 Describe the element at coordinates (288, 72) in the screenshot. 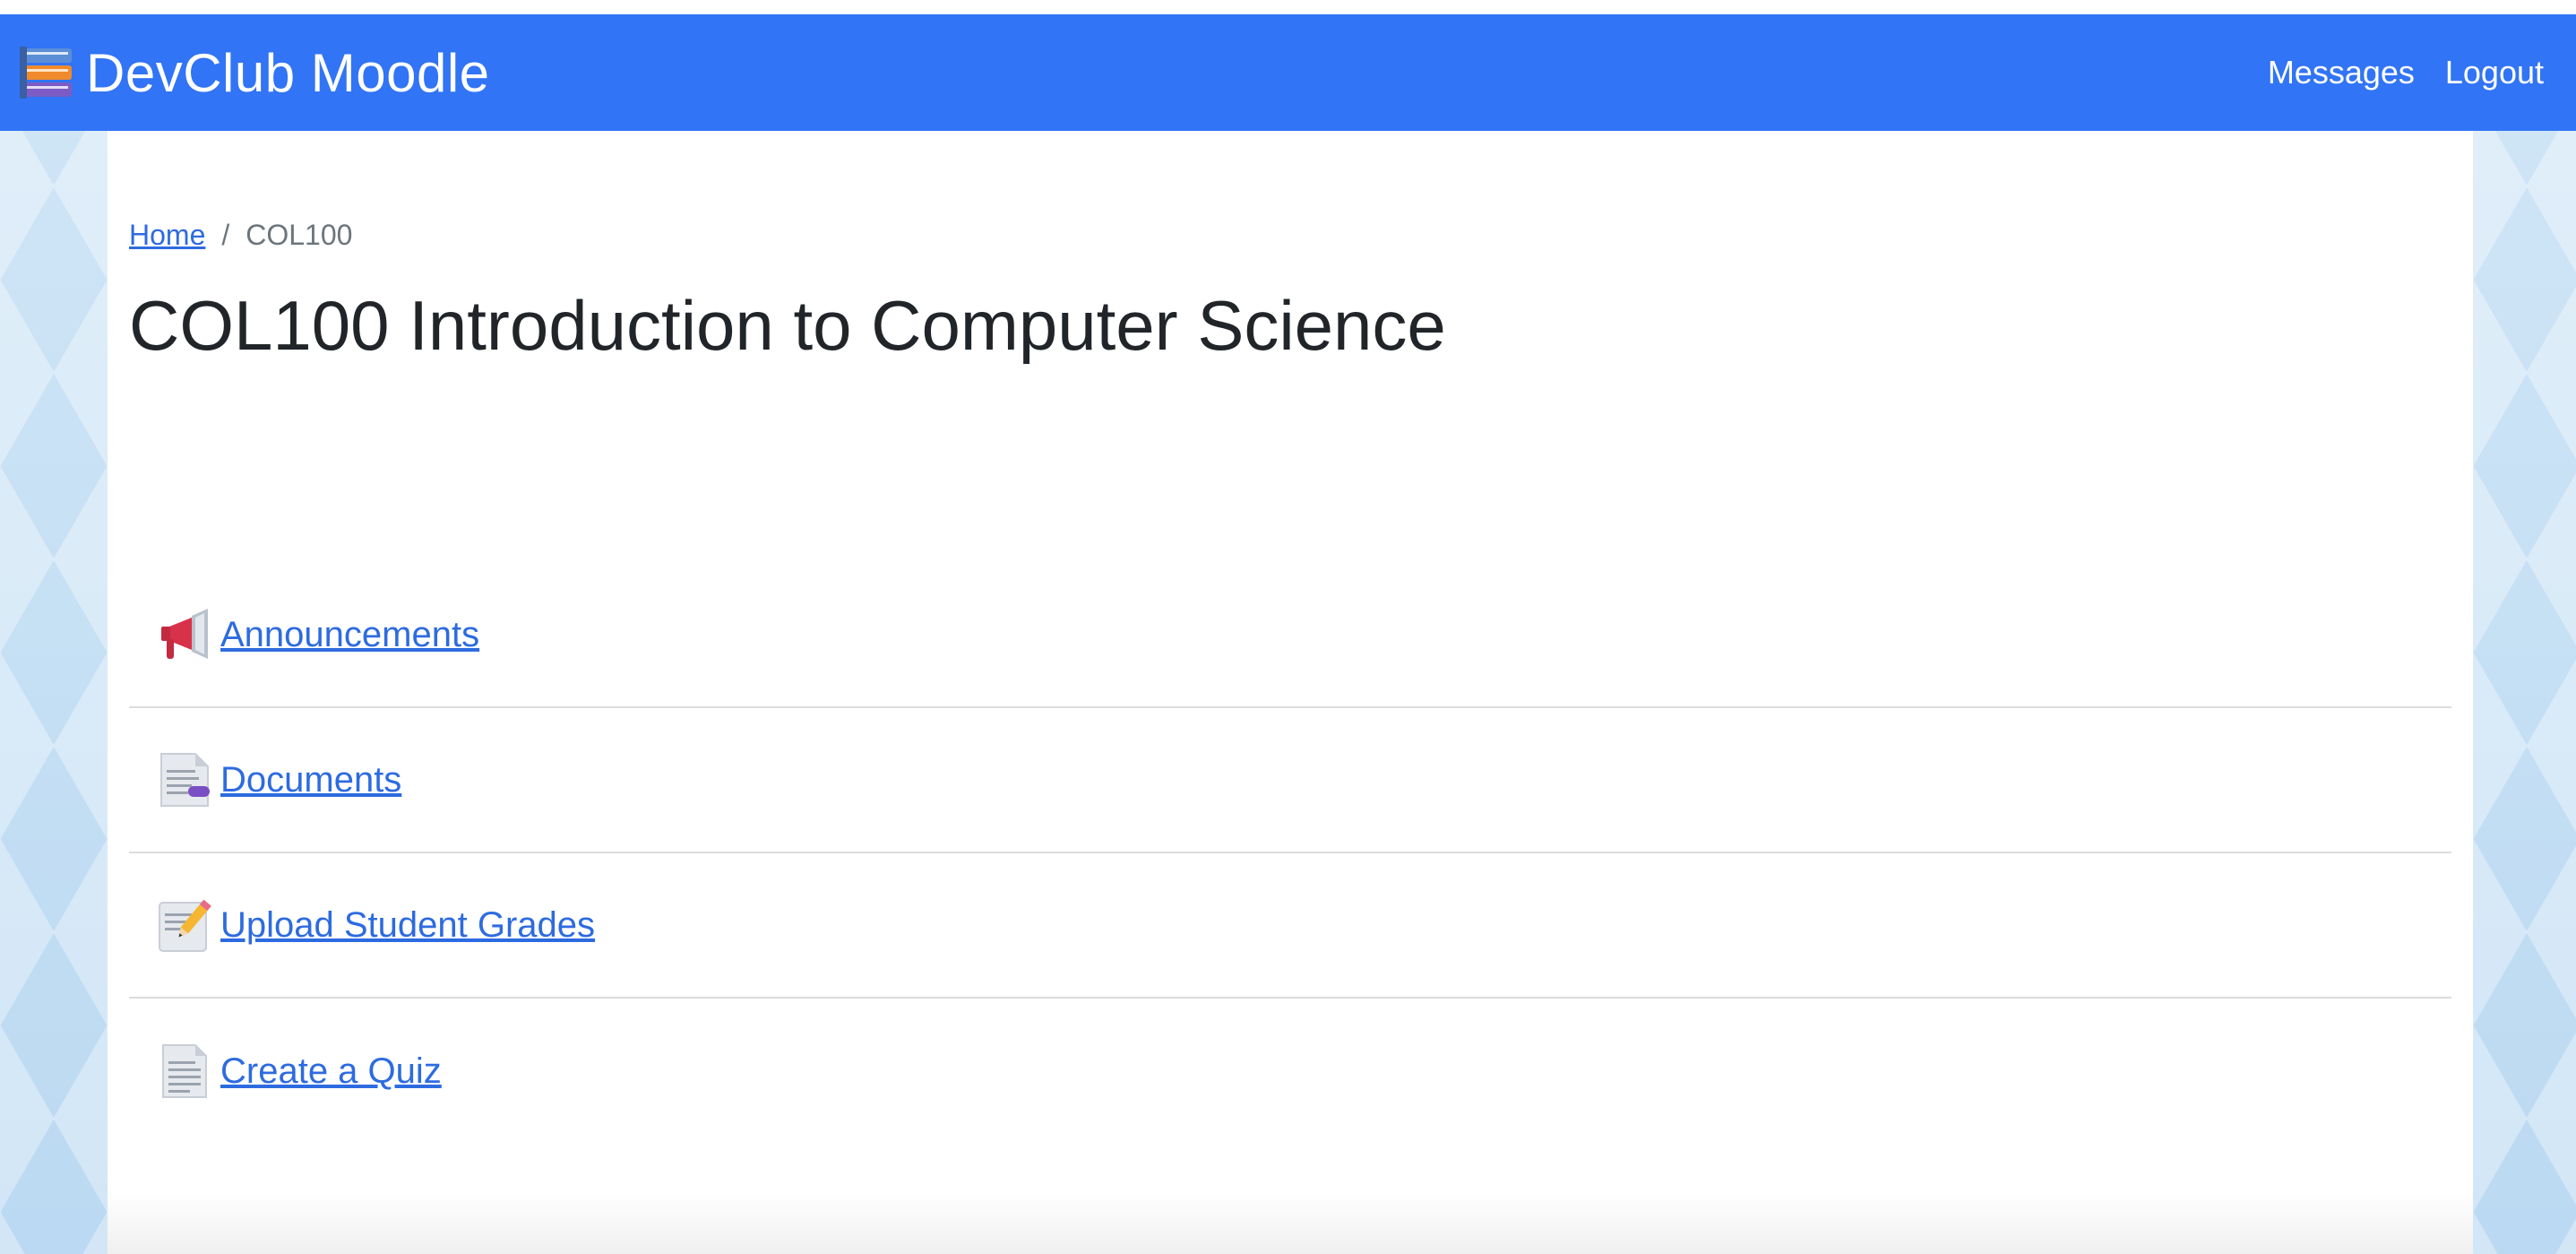

I see `brand-title: DevClub Moodle` at that location.